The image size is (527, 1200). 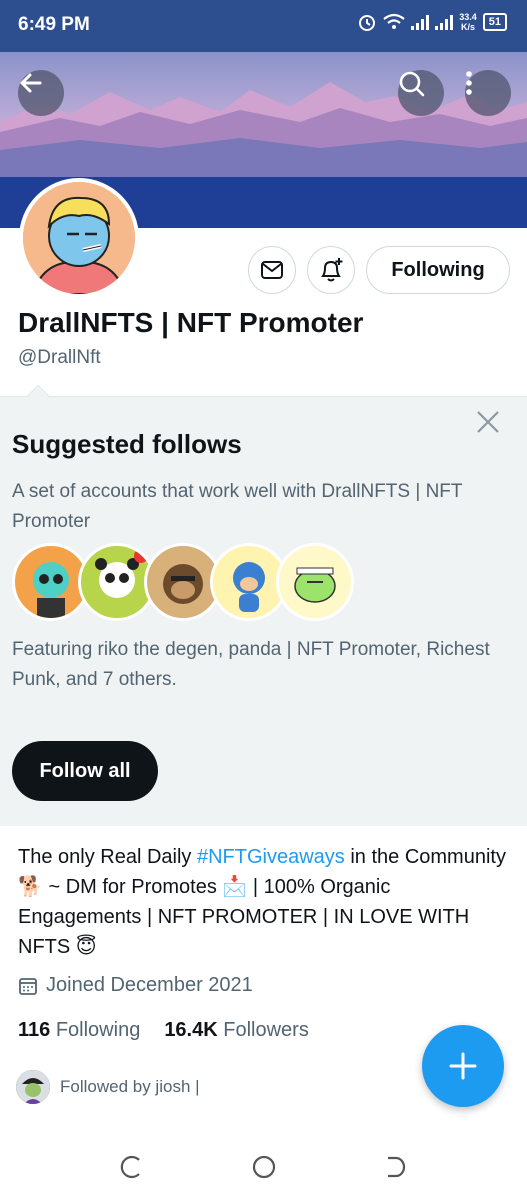 I want to click on home-circle-icon, so click(x=264, y=1167).